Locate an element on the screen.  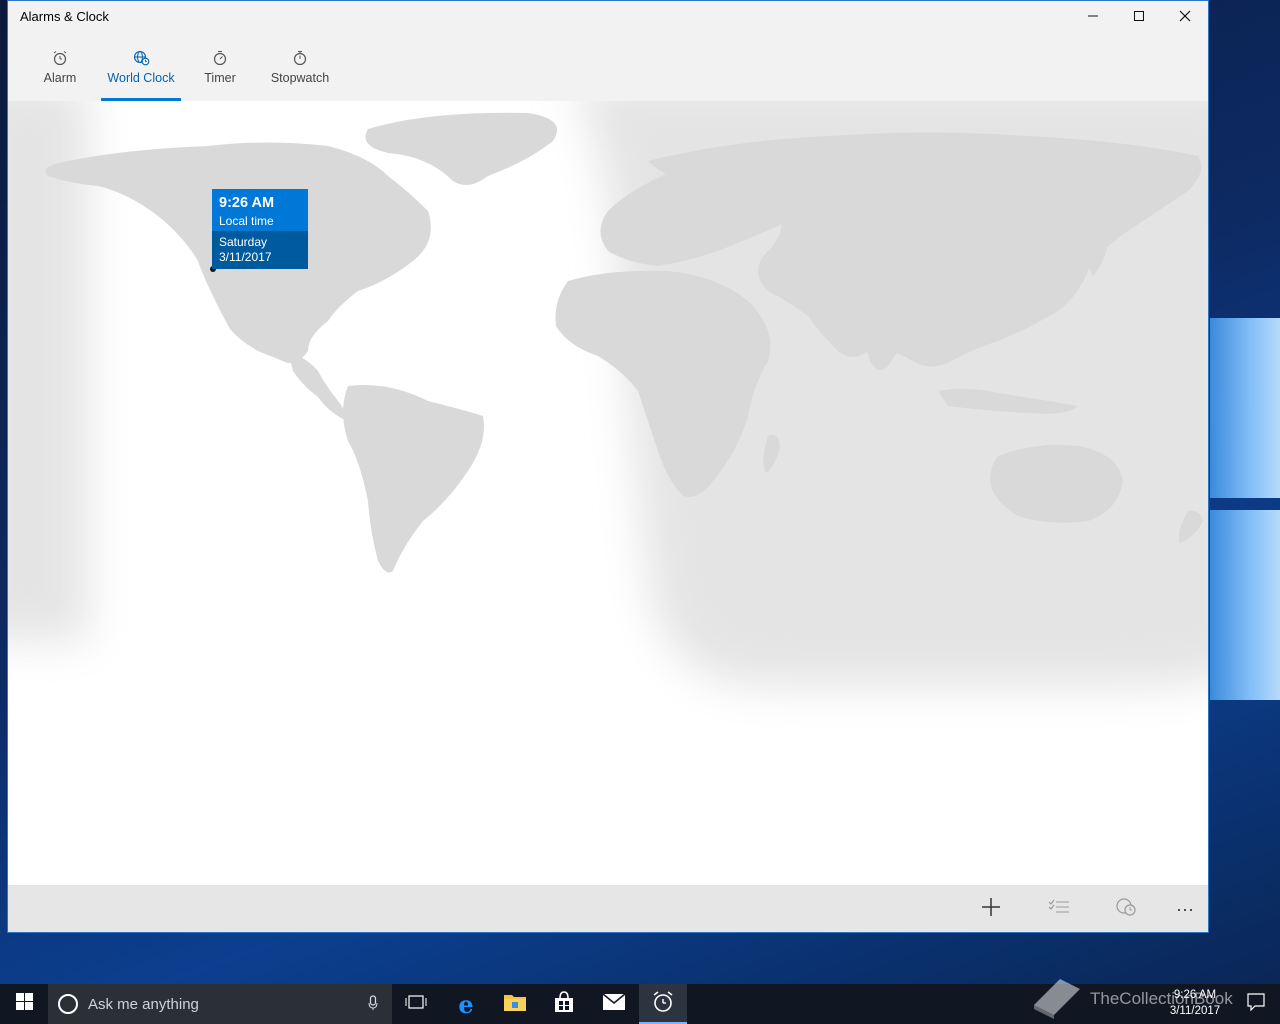
windows-logo-icon is located at coordinates (24, 1004).